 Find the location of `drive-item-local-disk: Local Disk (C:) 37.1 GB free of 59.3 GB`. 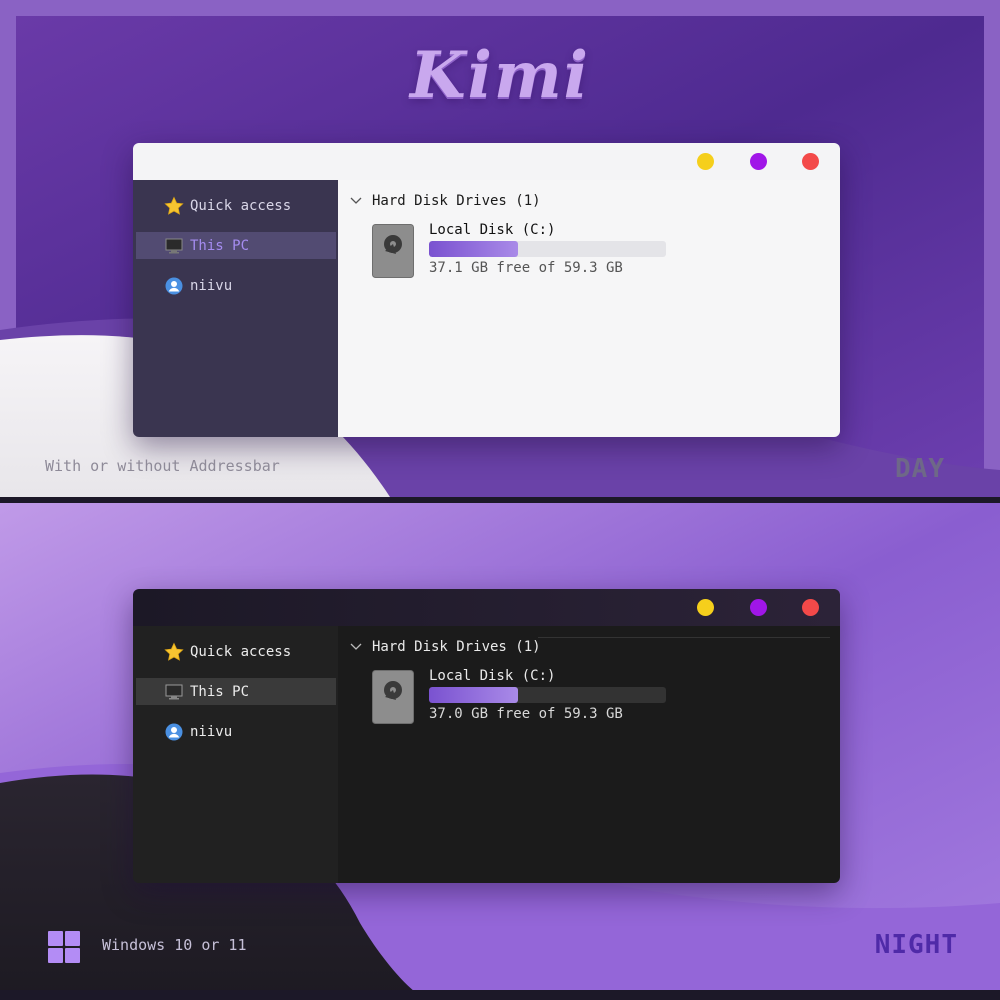

drive-item-local-disk: Local Disk (C:) 37.1 GB free of 59.3 GB is located at coordinates (522, 252).